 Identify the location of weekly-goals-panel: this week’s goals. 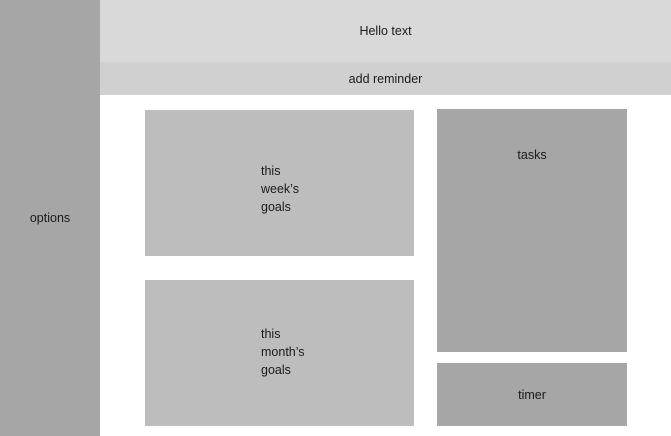
(279, 183).